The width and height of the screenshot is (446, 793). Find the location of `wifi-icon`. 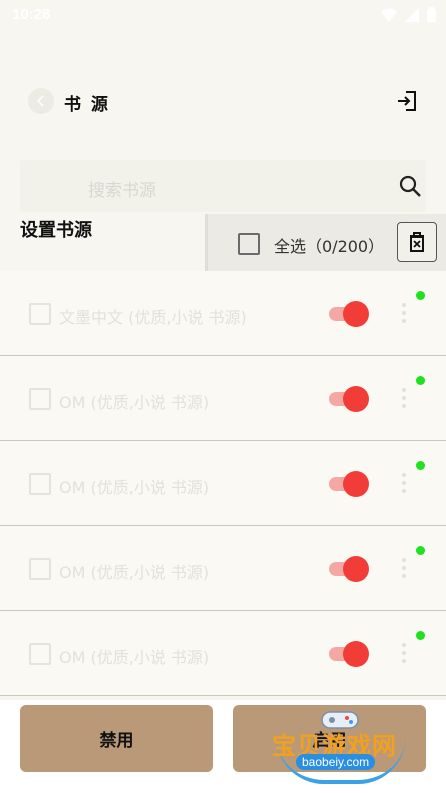

wifi-icon is located at coordinates (389, 15).